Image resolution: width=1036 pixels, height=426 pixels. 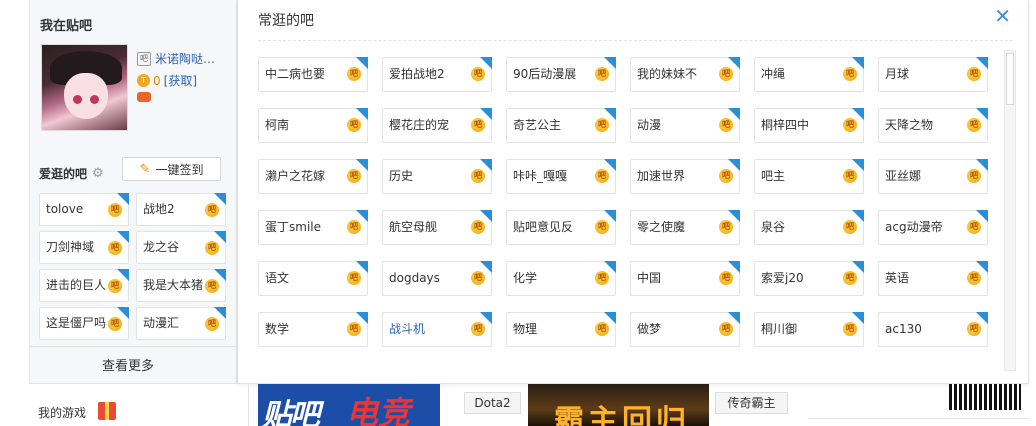 I want to click on favorite-forum: 龙之谷吧, so click(x=181, y=247).